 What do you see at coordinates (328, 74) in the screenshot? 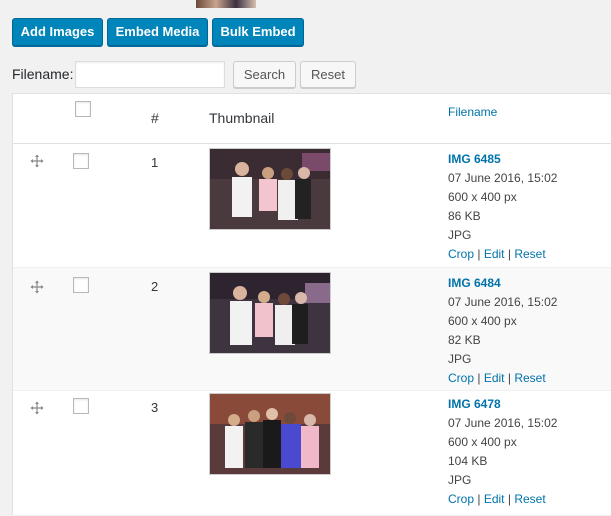
I see `reset-button: Reset` at bounding box center [328, 74].